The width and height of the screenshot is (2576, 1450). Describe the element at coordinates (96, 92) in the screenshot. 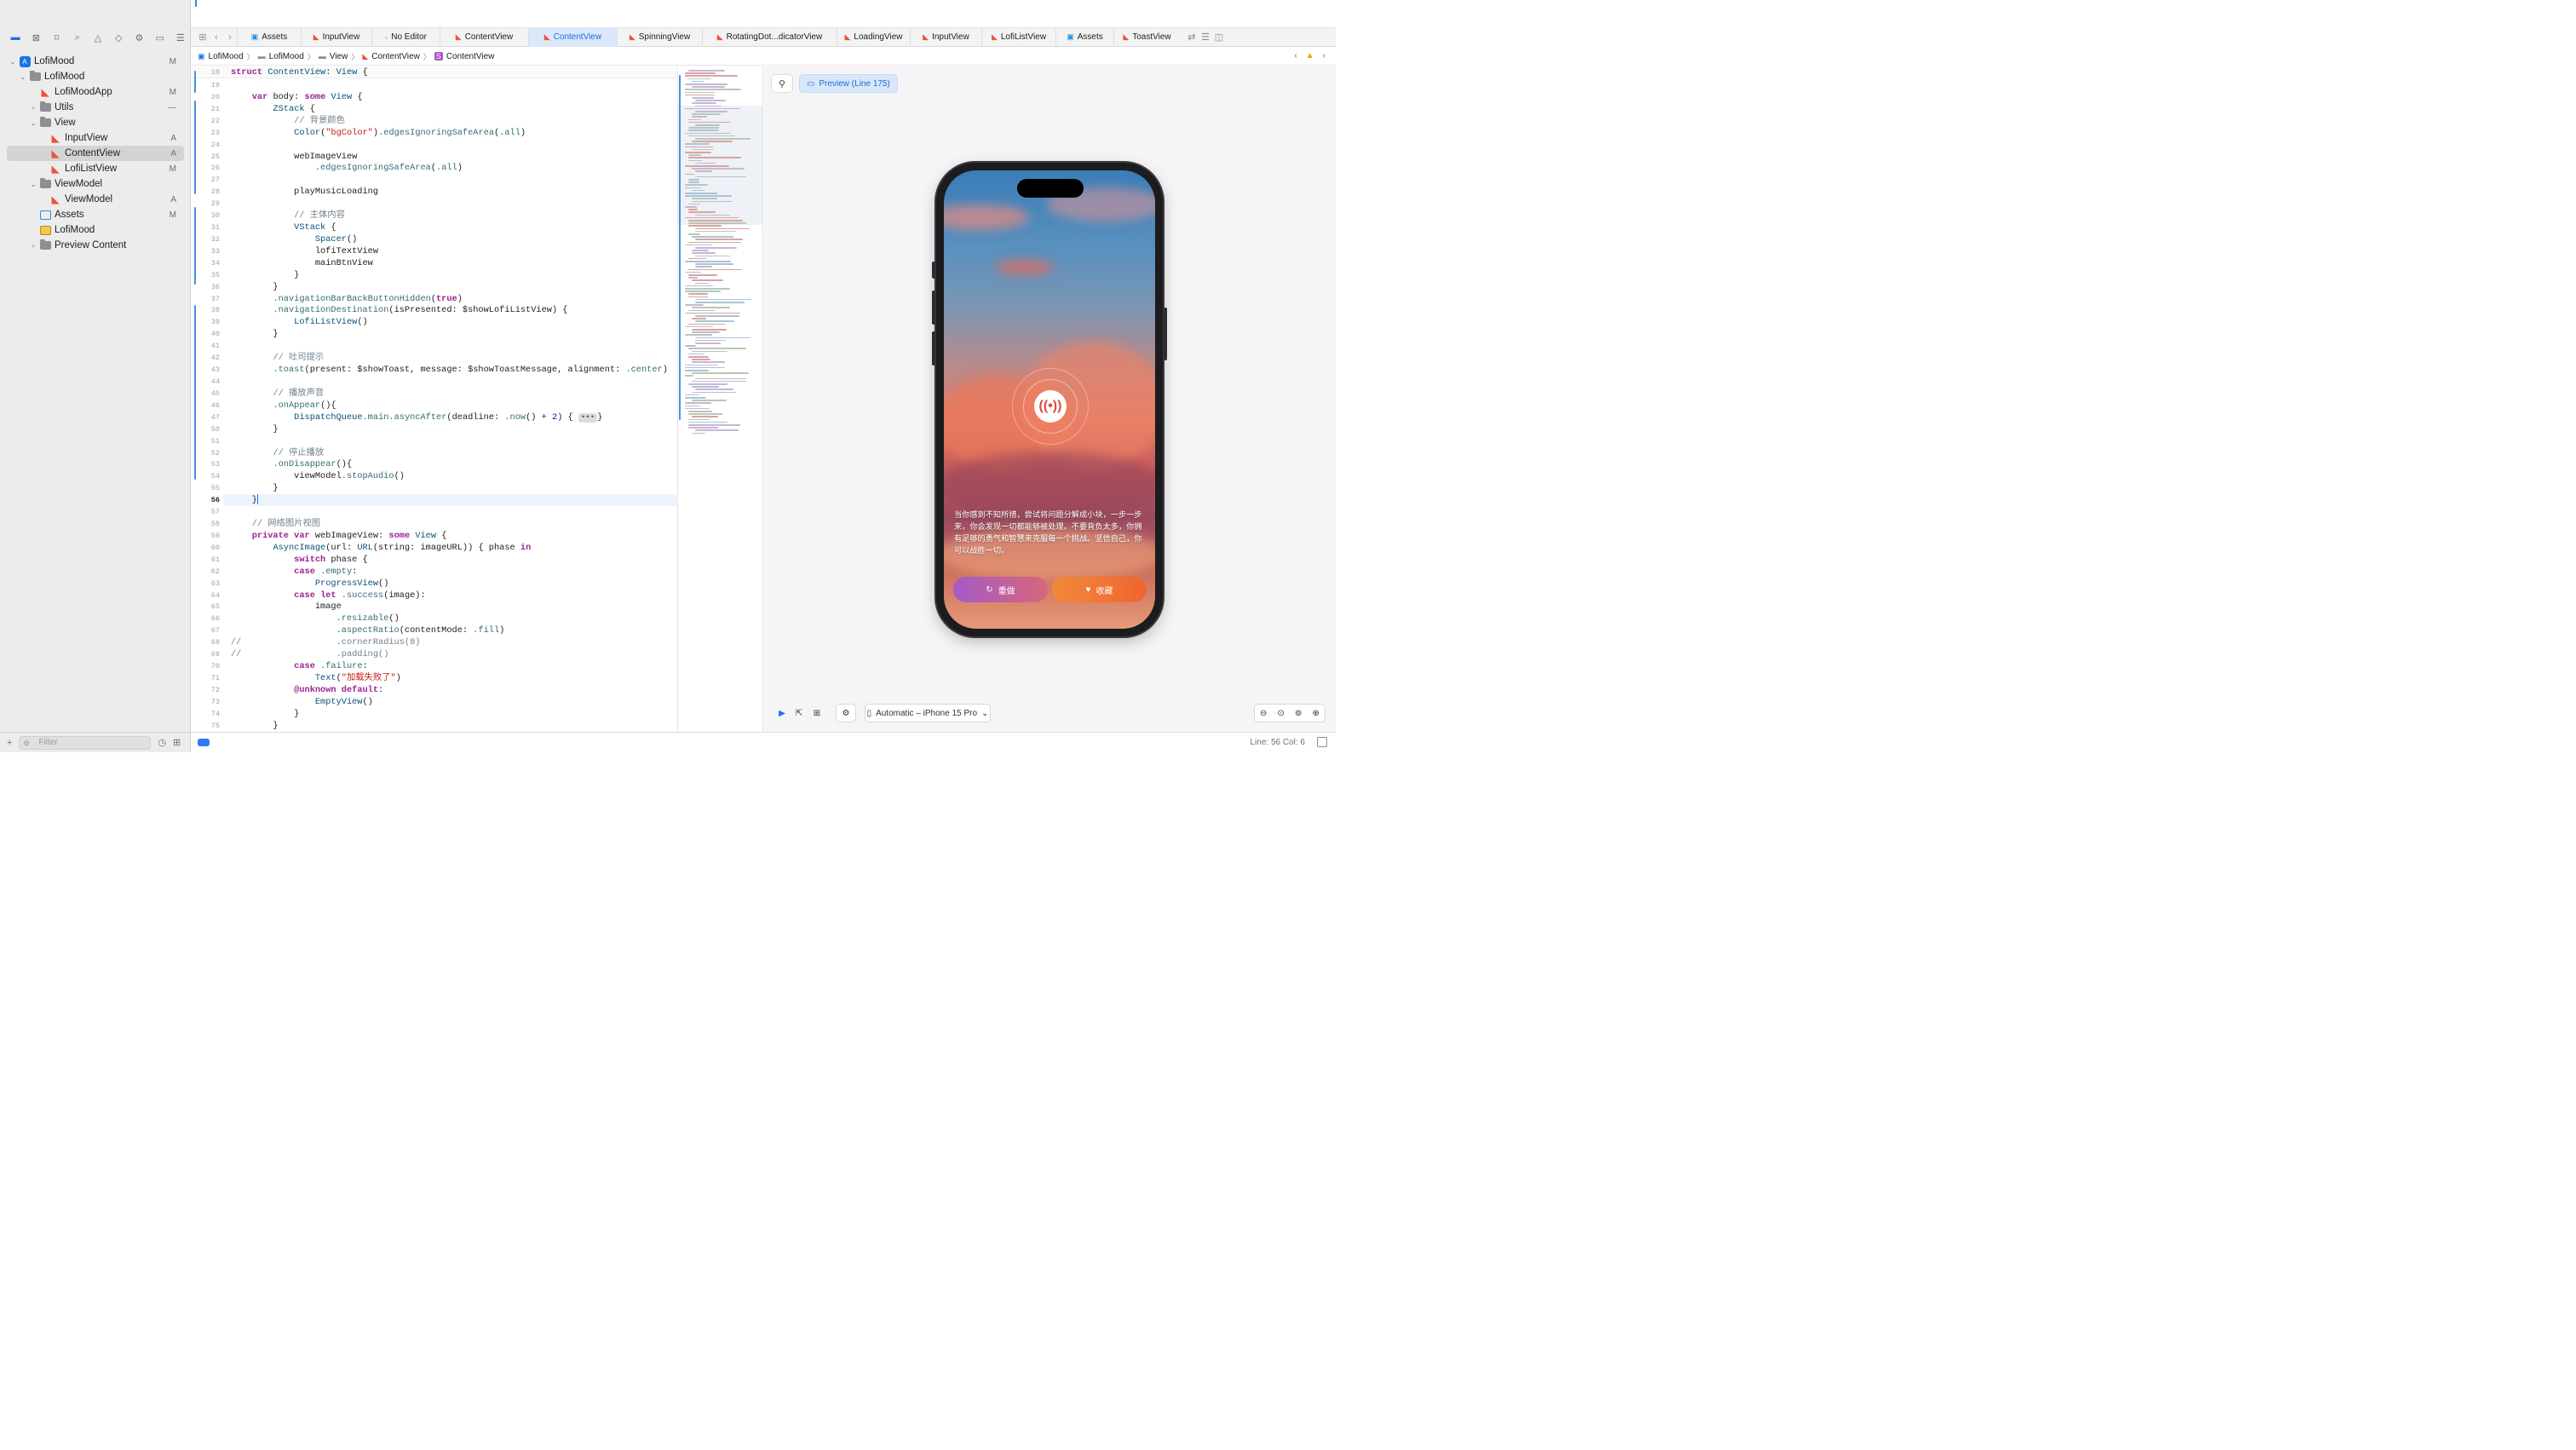

I see `tree-item: ◣ LofiMoodApp M` at that location.